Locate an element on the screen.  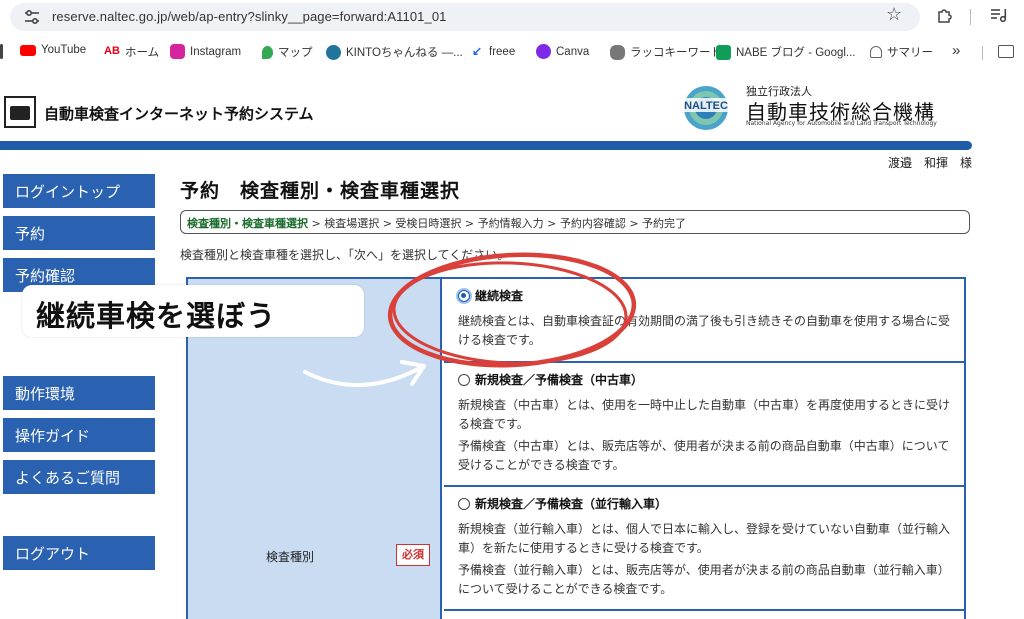
ab-logo-icon: AB is located at coordinates (112, 50).